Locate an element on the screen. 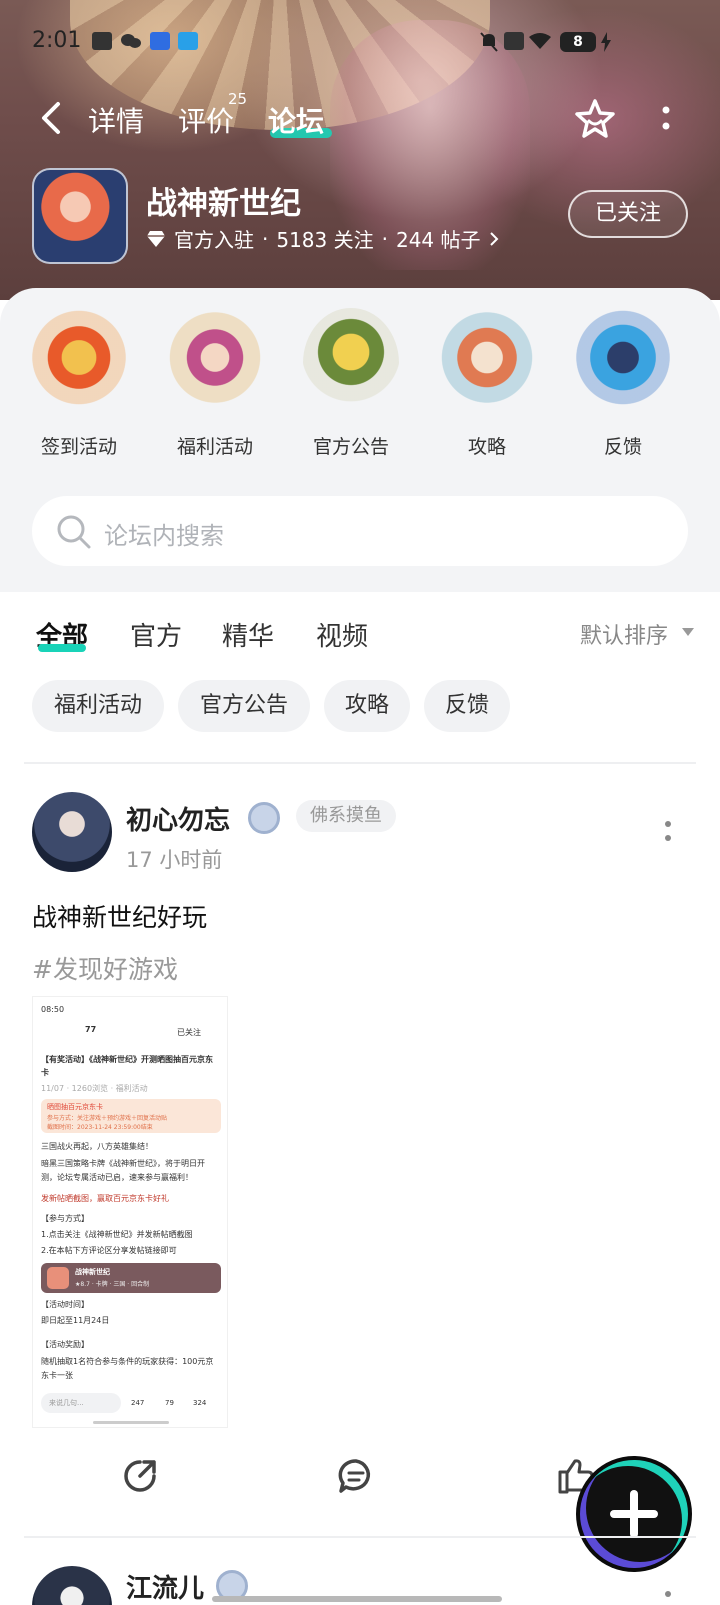  more-vertical-icon is located at coordinates (666, 118).